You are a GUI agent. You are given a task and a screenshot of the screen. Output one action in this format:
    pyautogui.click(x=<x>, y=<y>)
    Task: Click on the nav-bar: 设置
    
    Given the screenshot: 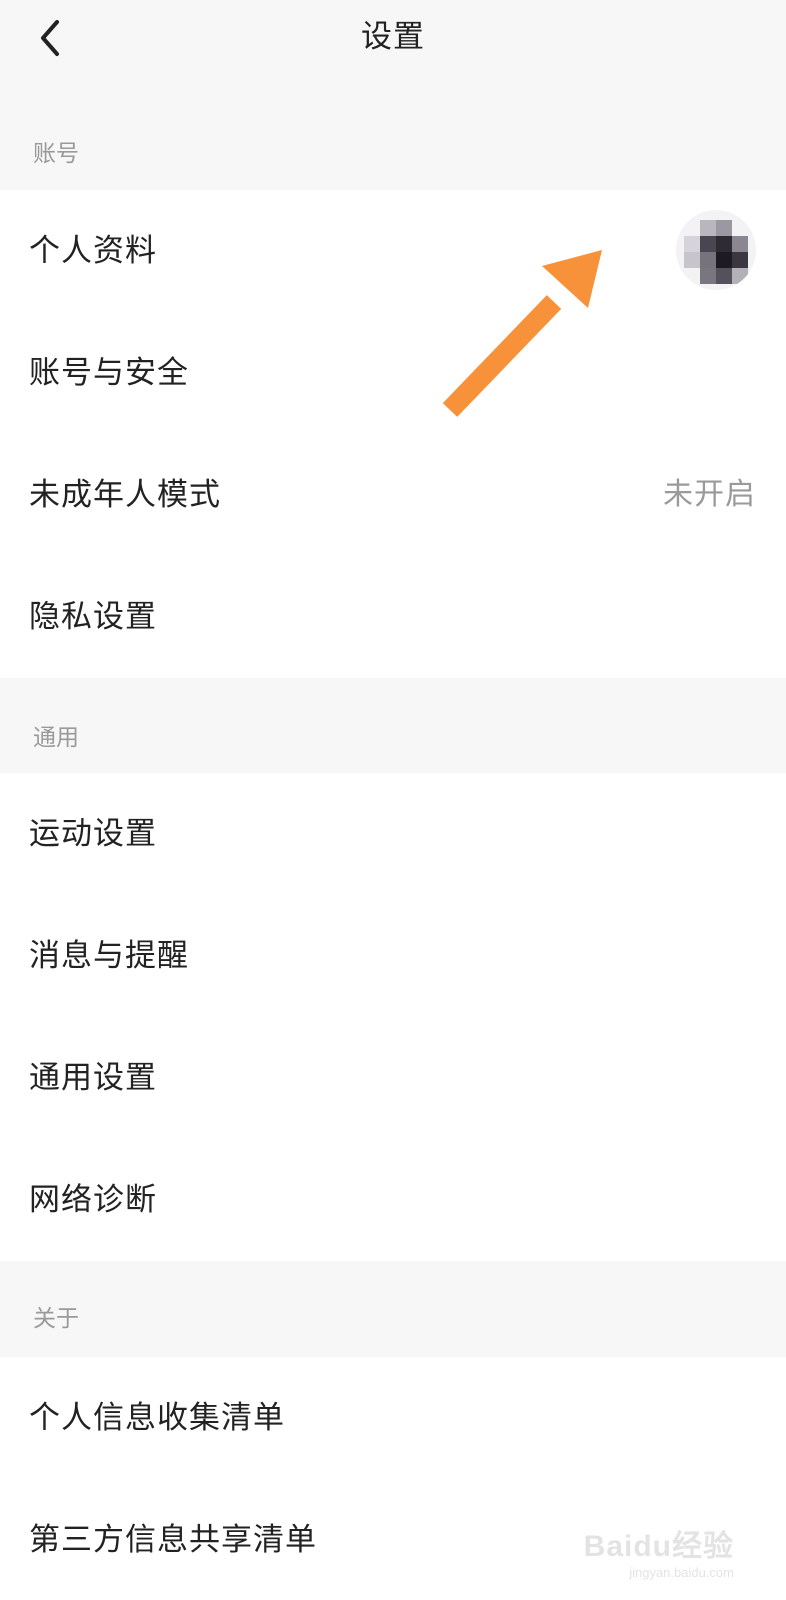 What is the action you would take?
    pyautogui.click(x=393, y=44)
    